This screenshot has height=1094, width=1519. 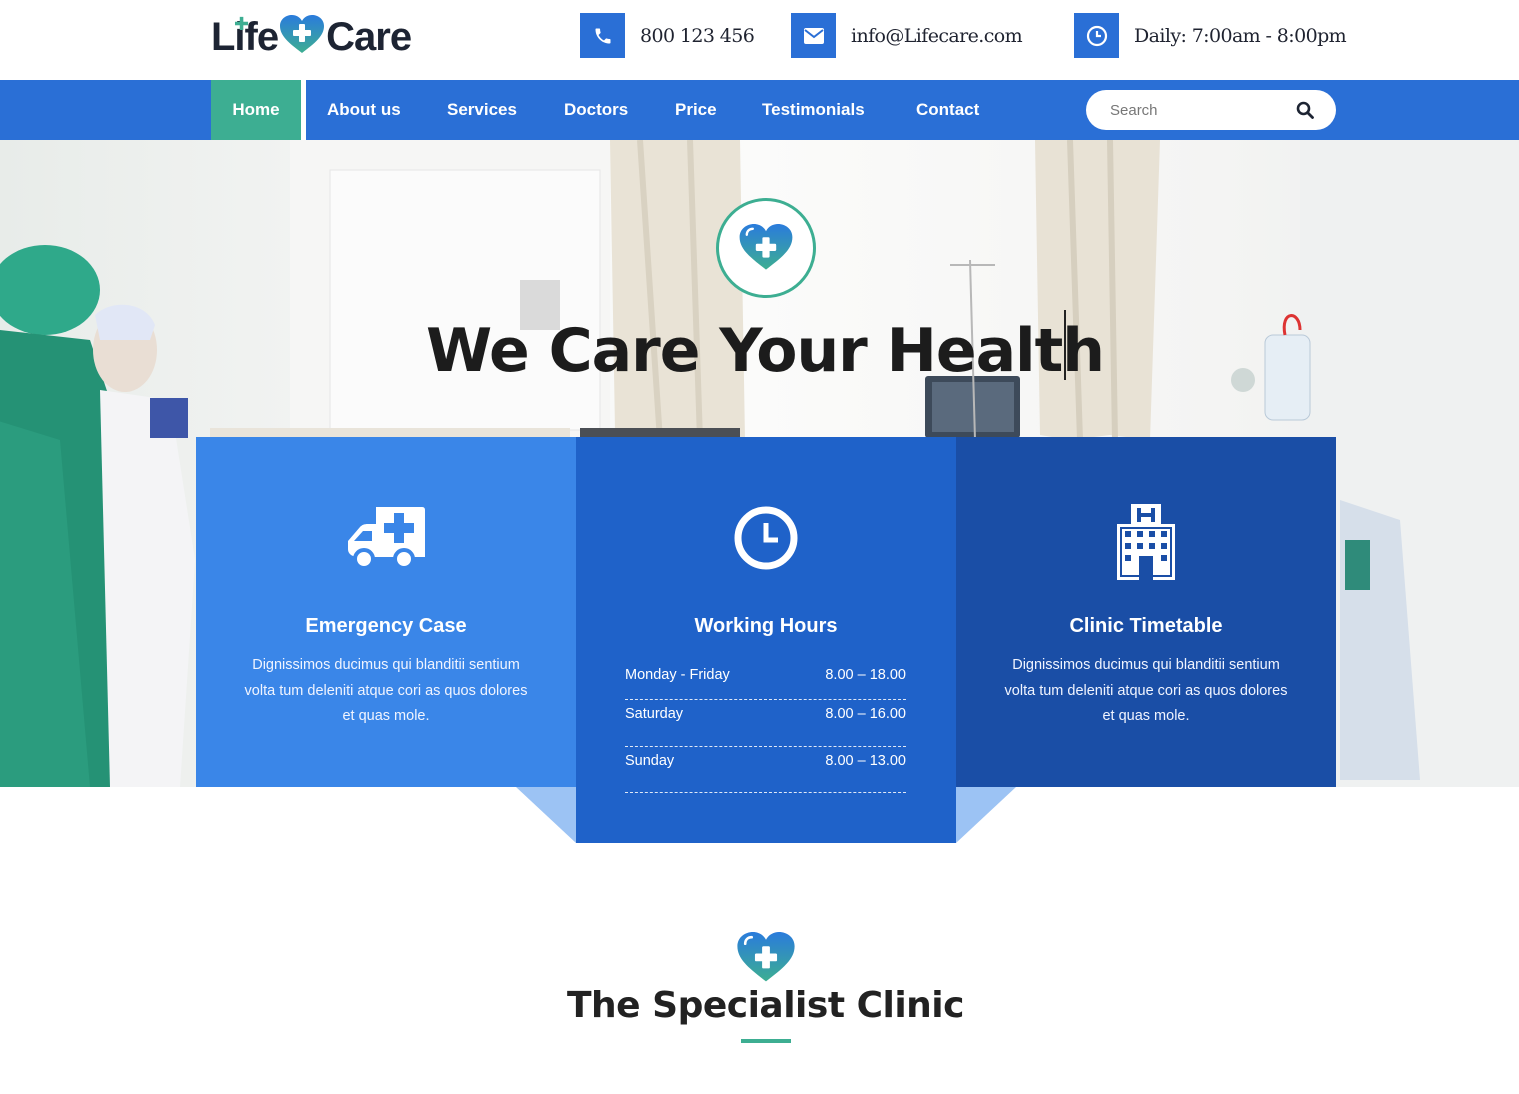 I want to click on contact-email-text: info@Lifecare.com, so click(x=937, y=36).